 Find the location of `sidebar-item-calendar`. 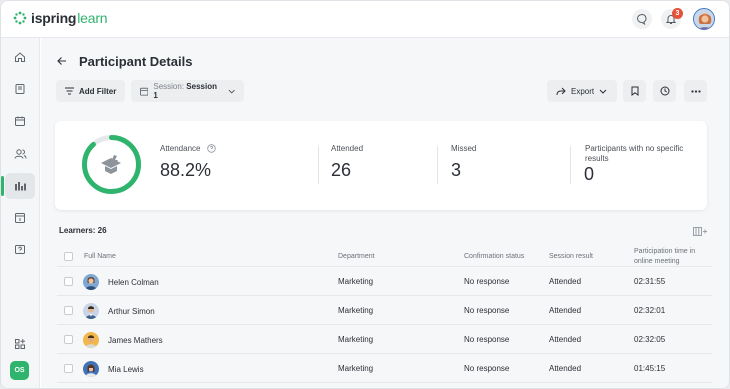

sidebar-item-calendar is located at coordinates (20, 121).